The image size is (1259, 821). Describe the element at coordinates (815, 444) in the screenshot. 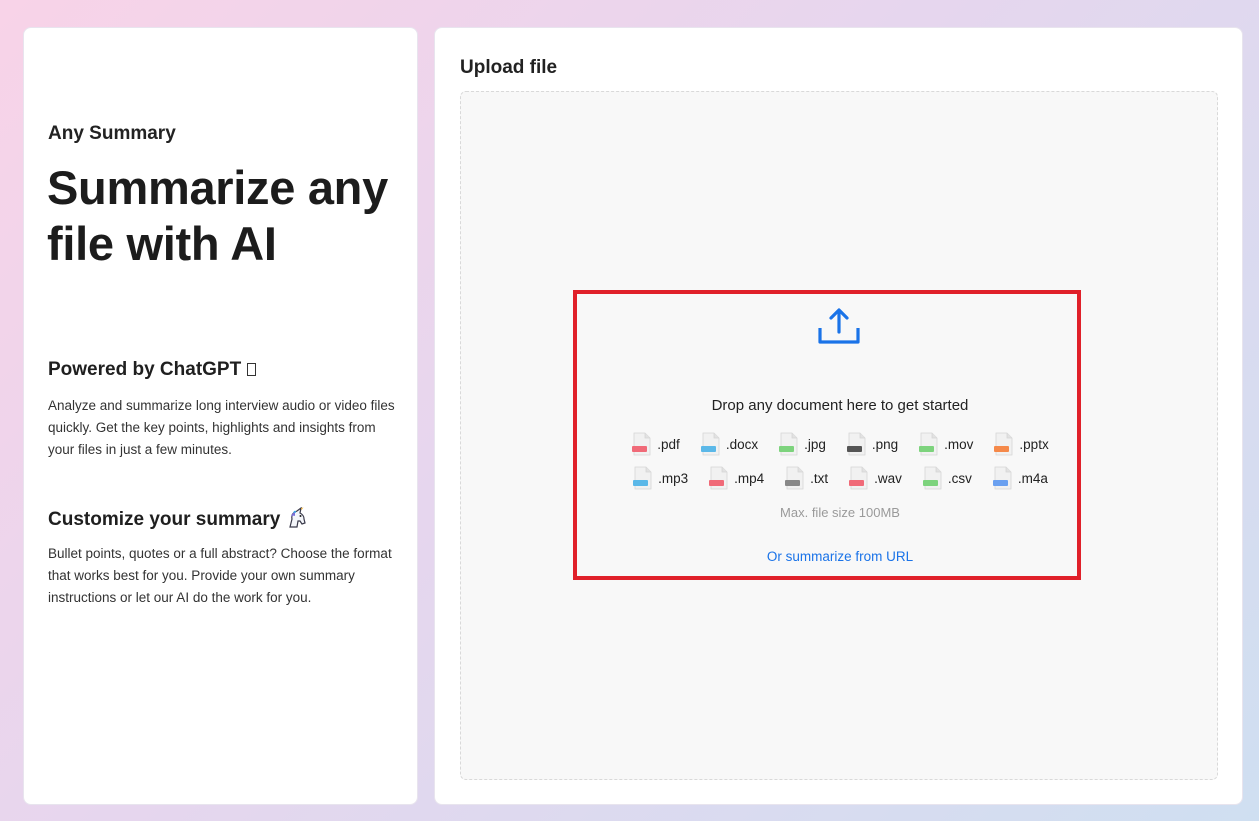

I see `file-type-label: .jpg` at that location.